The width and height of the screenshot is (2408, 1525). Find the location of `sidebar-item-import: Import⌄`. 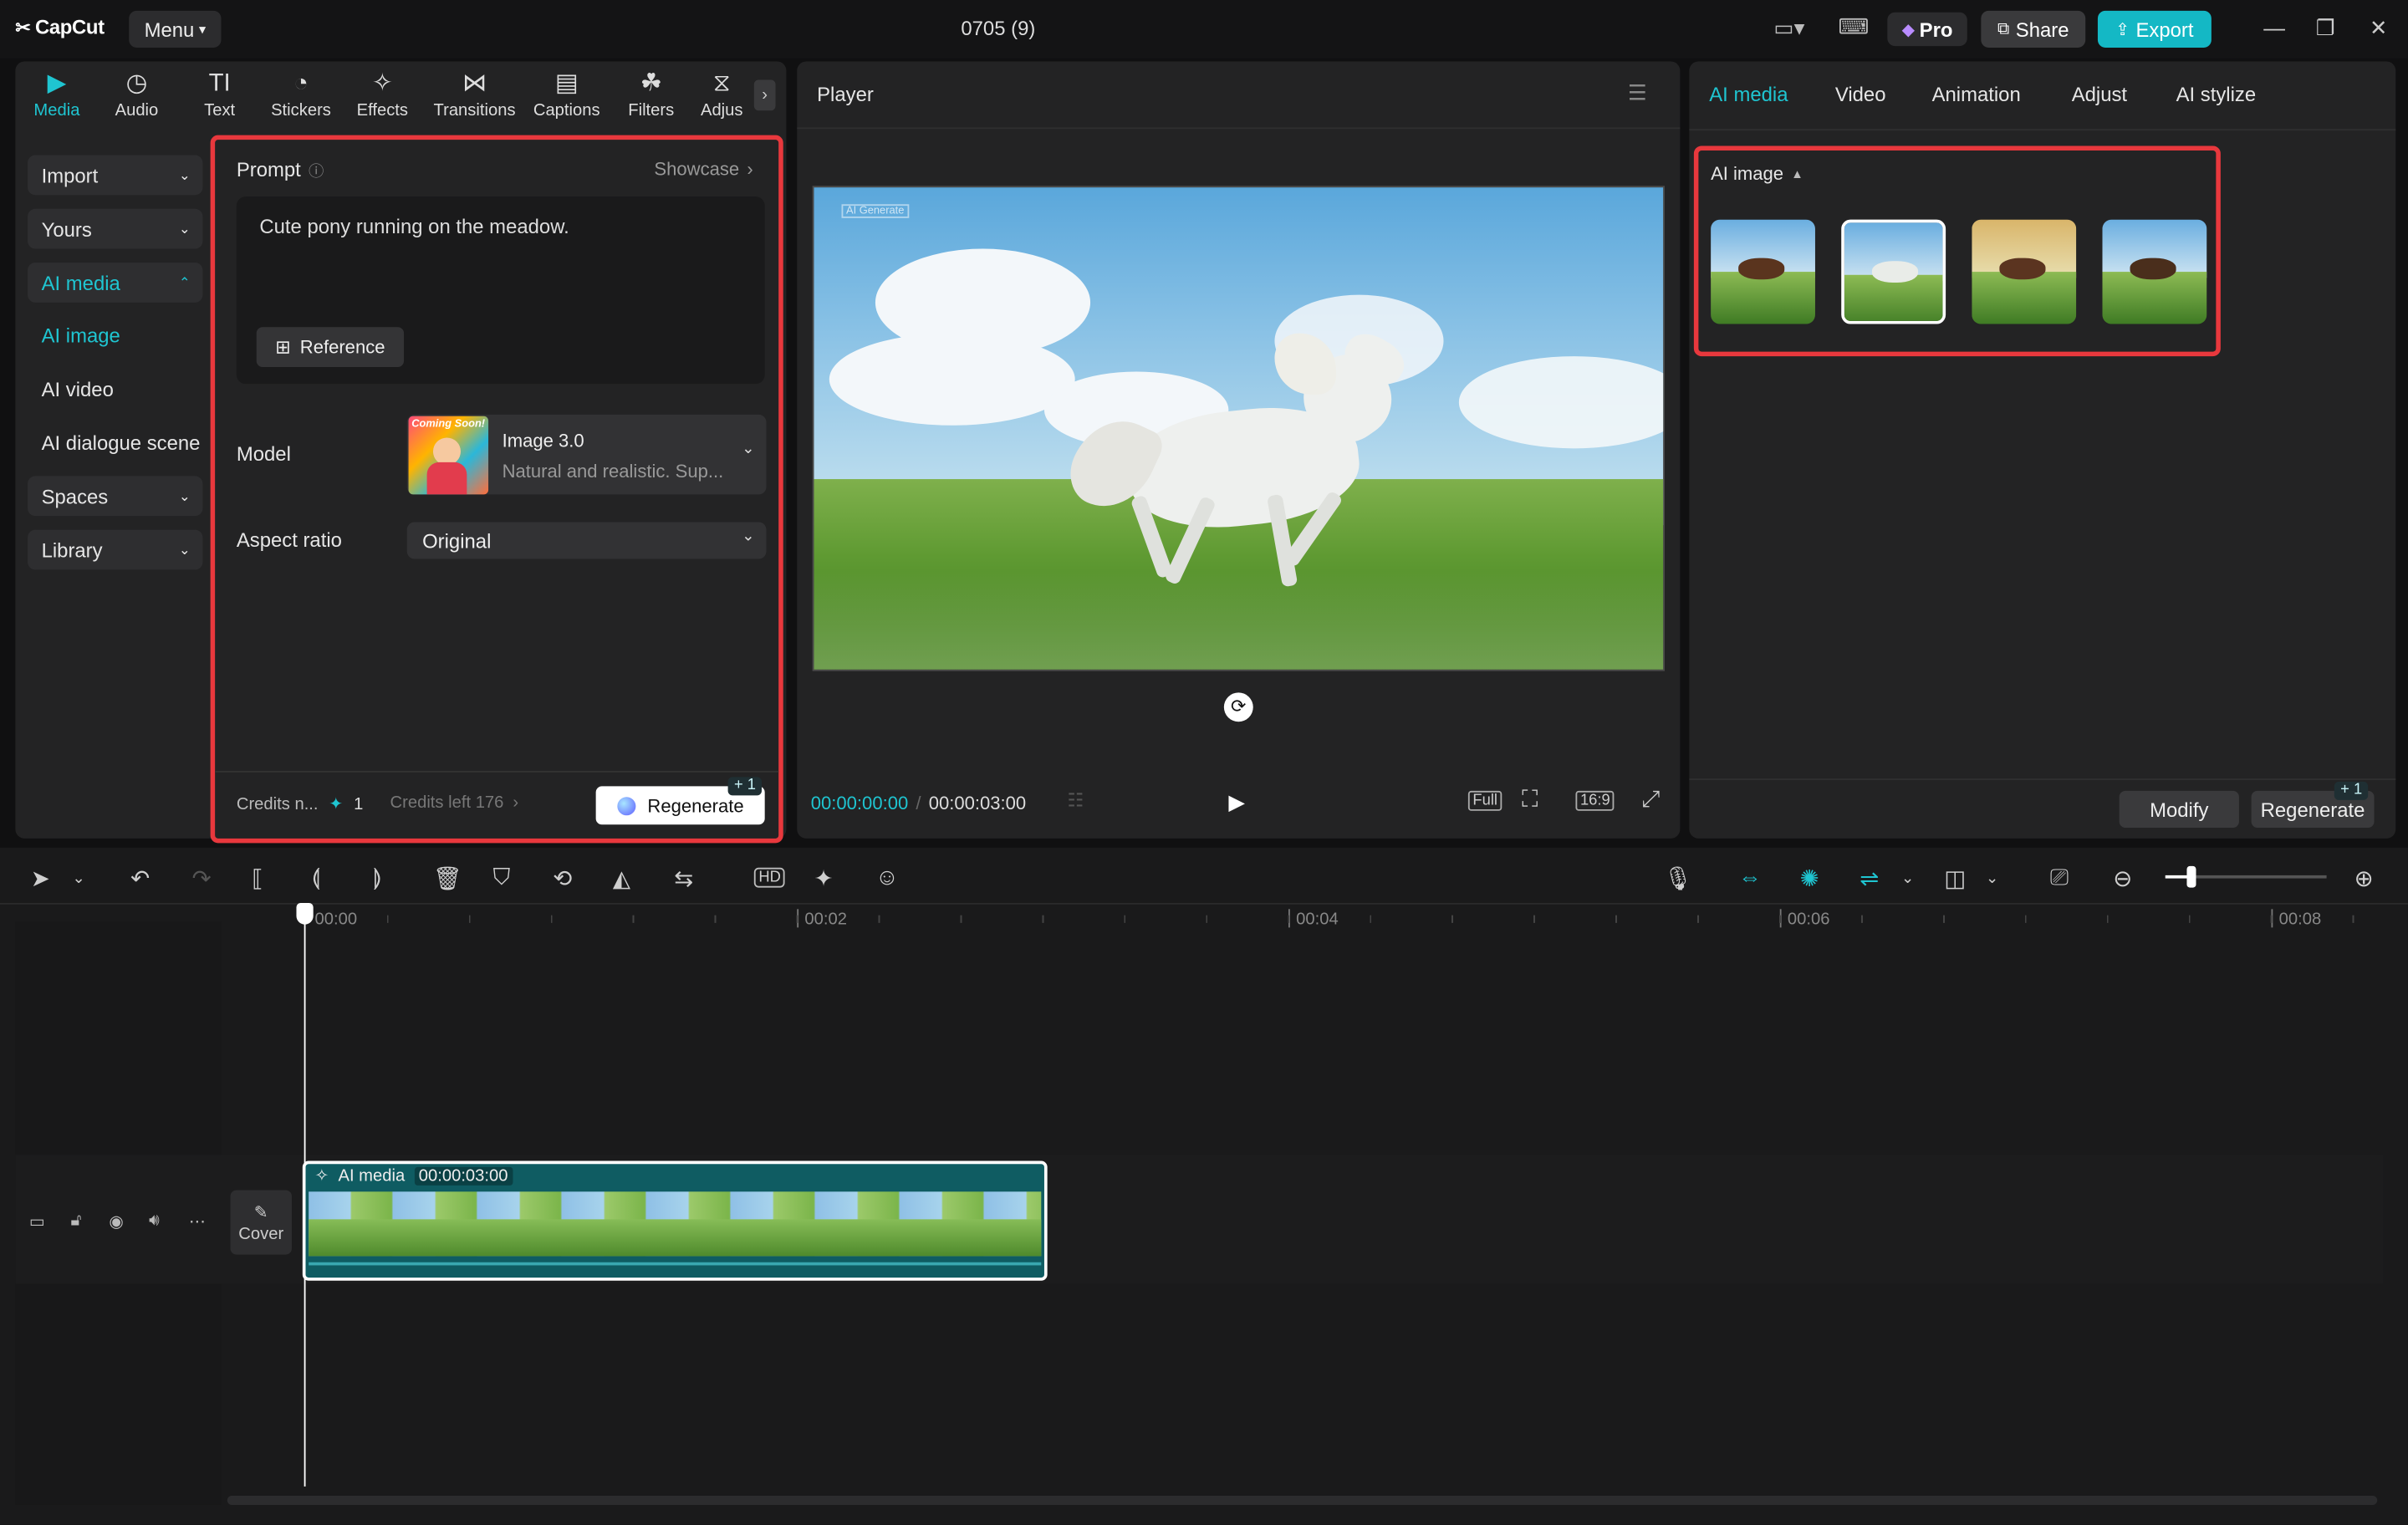

sidebar-item-import: Import⌄ is located at coordinates (115, 176).